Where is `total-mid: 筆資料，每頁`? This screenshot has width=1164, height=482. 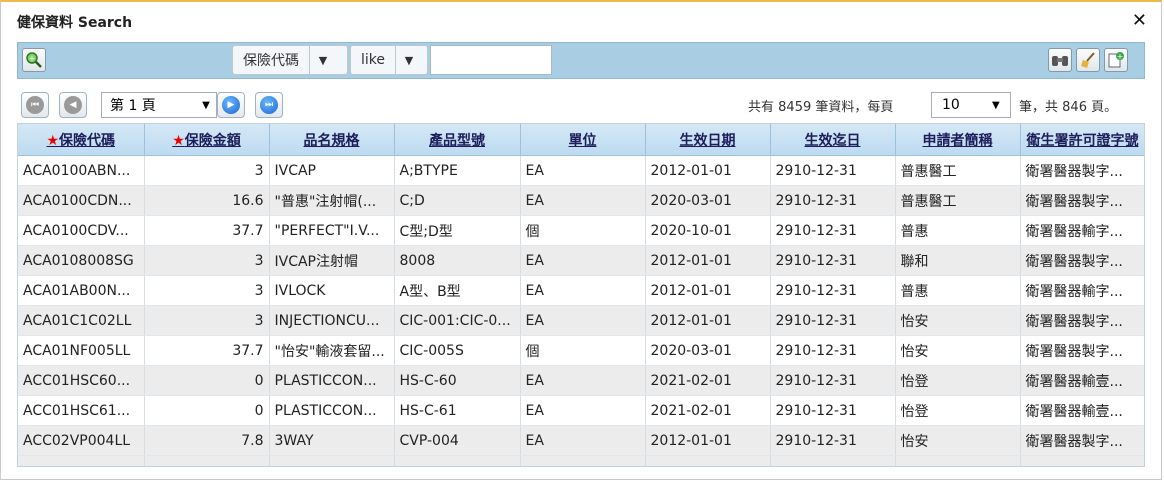
total-mid: 筆資料，每頁 is located at coordinates (854, 107).